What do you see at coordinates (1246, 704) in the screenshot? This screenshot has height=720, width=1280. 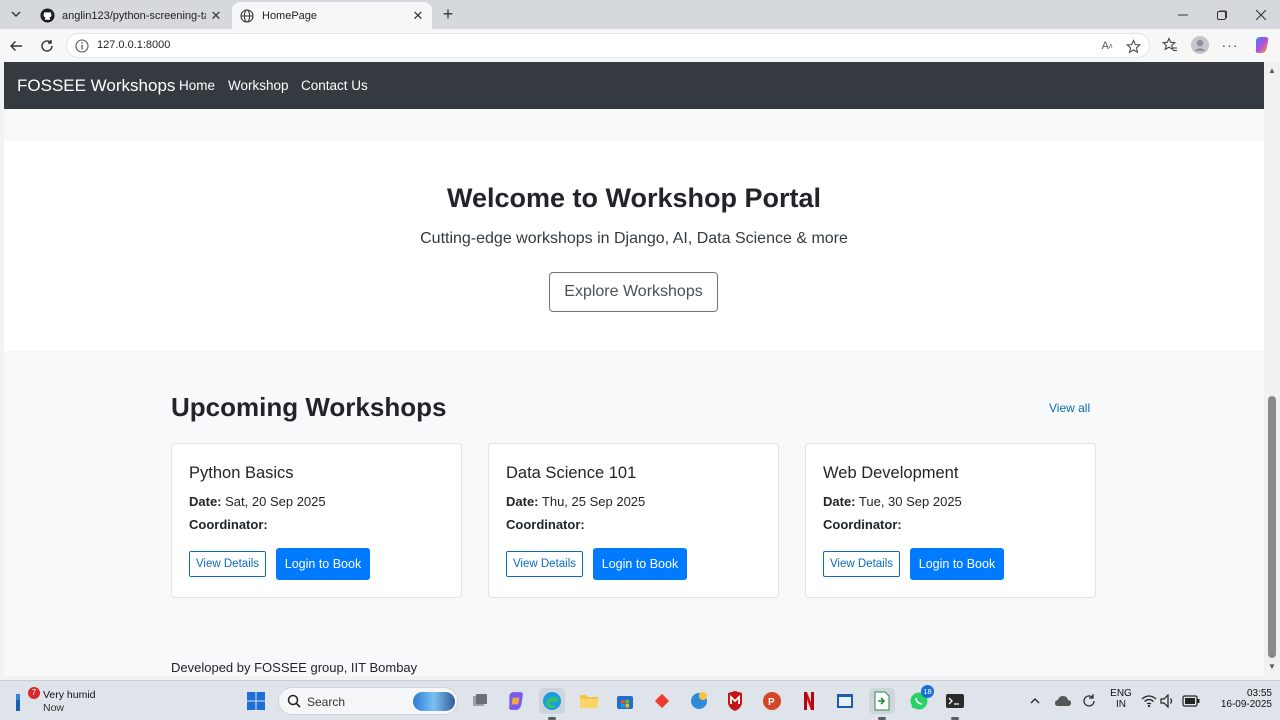 I see `clock-date: 16-09-2025` at bounding box center [1246, 704].